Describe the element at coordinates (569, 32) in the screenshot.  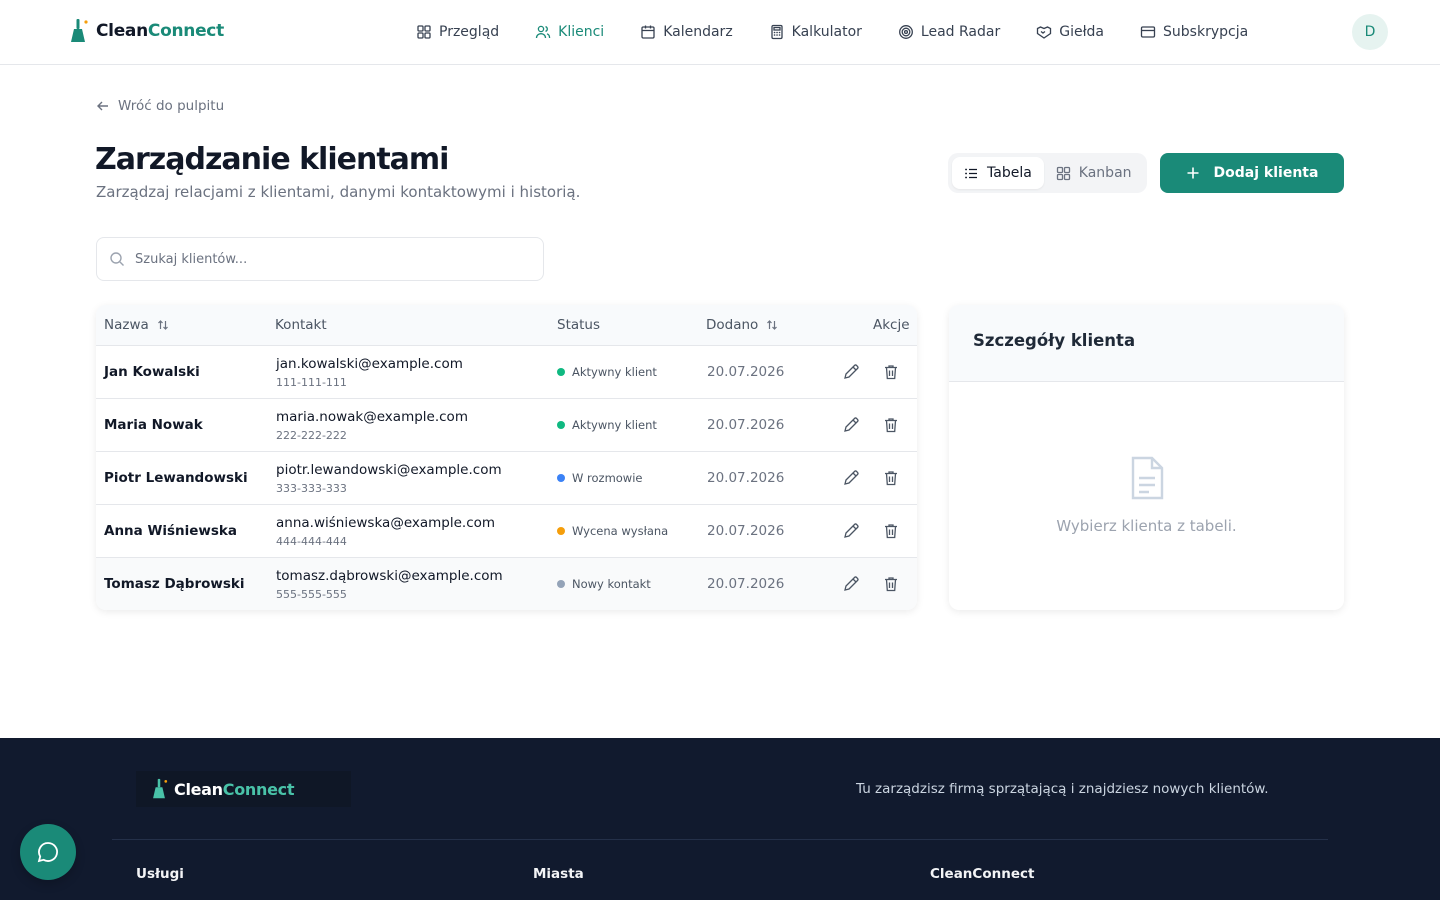
I see `nav-item-klienci: Klienci` at that location.